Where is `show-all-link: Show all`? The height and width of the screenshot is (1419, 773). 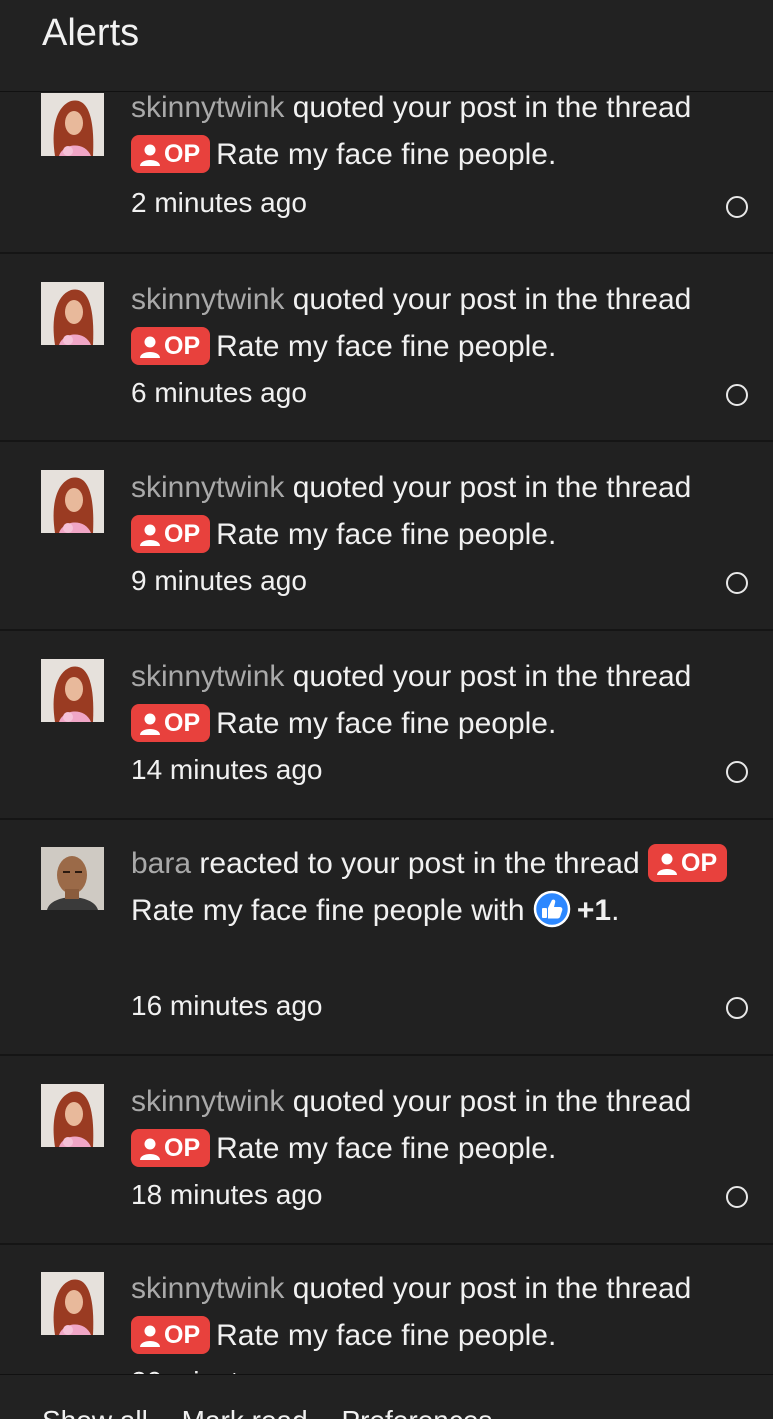 show-all-link: Show all is located at coordinates (95, 1412).